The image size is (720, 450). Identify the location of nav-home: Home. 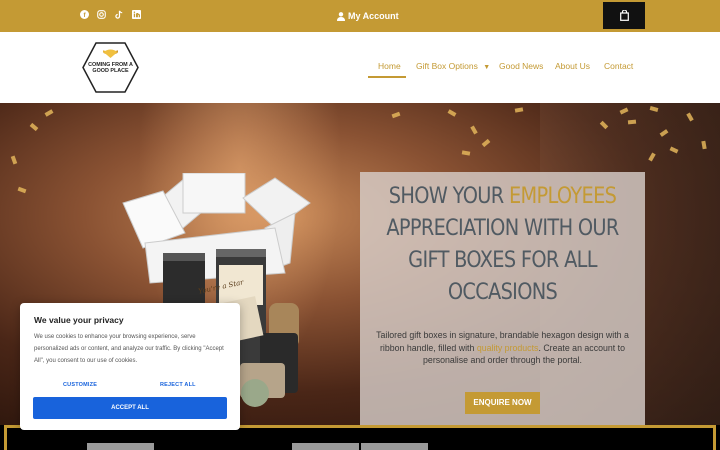
(389, 66).